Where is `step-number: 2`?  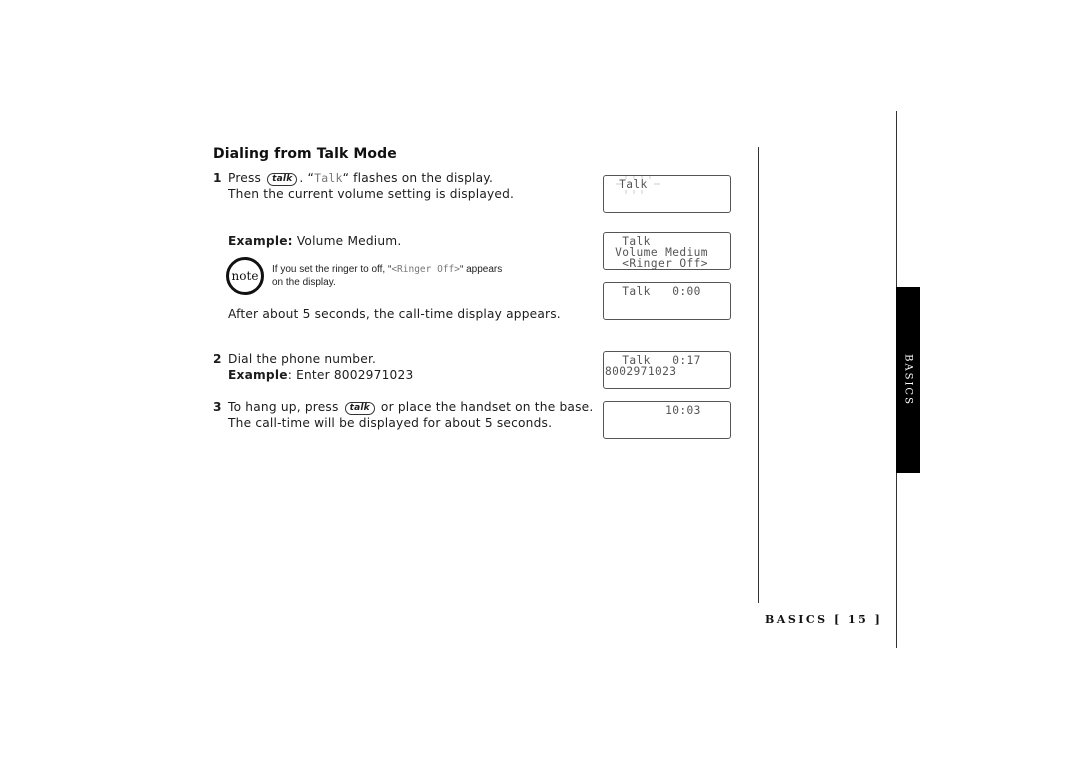 step-number: 2 is located at coordinates (217, 359).